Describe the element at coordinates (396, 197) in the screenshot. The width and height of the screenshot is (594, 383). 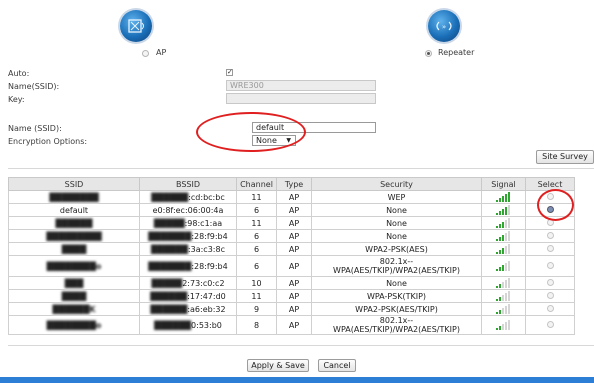
I see `security-text: WEP` at that location.